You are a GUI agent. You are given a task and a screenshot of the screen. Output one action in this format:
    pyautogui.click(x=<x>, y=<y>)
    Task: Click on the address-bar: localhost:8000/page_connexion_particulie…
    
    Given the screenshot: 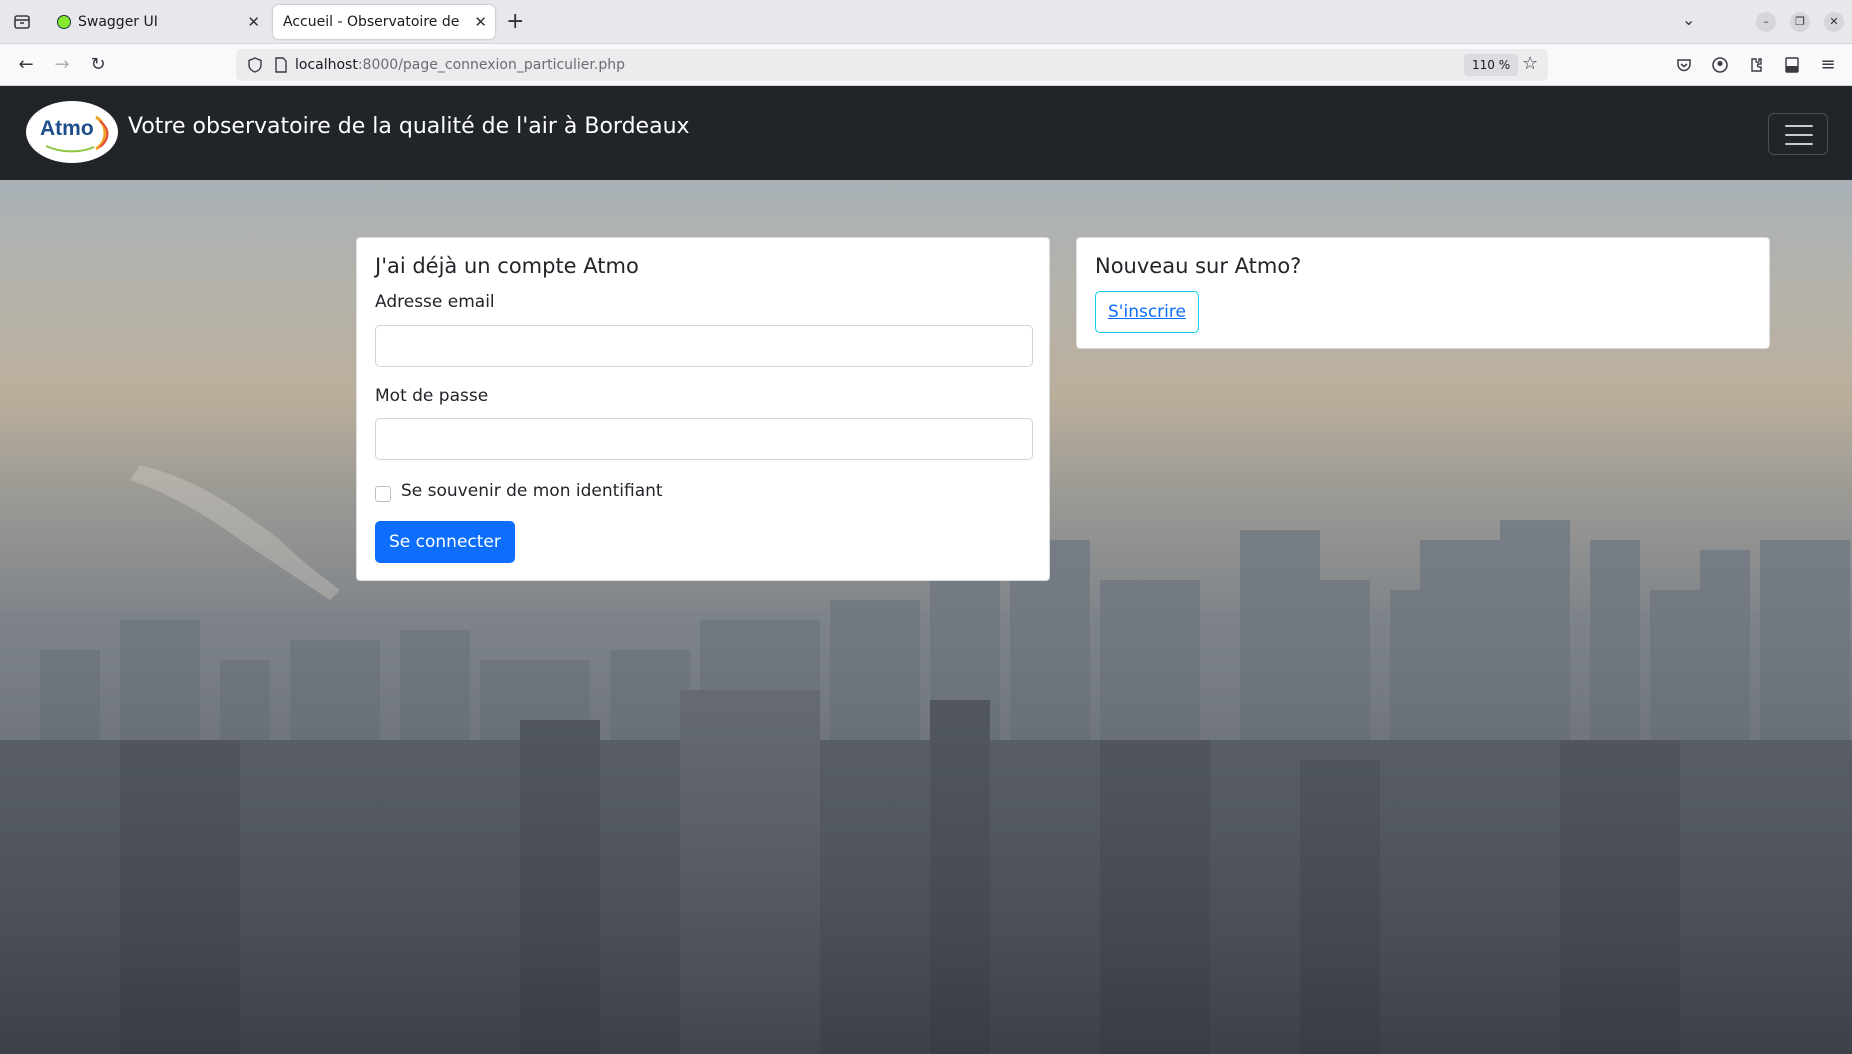 What is the action you would take?
    pyautogui.click(x=892, y=65)
    